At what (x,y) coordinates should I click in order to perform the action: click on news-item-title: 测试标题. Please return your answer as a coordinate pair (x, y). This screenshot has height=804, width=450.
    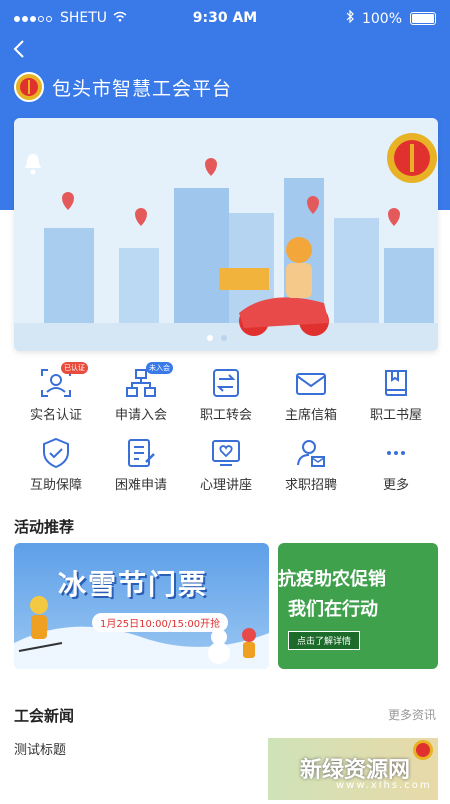
    Looking at the image, I should click on (40, 748).